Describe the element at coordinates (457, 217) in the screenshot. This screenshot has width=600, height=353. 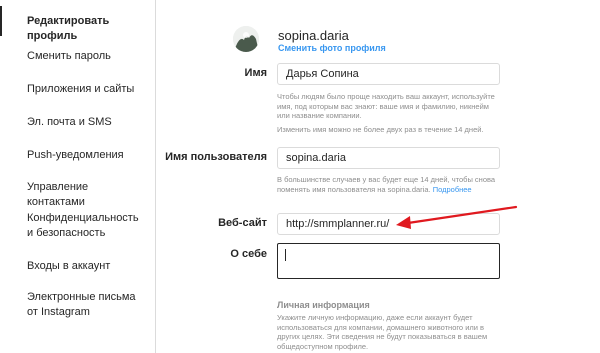
I see `red-annotation-arrow-icon` at that location.